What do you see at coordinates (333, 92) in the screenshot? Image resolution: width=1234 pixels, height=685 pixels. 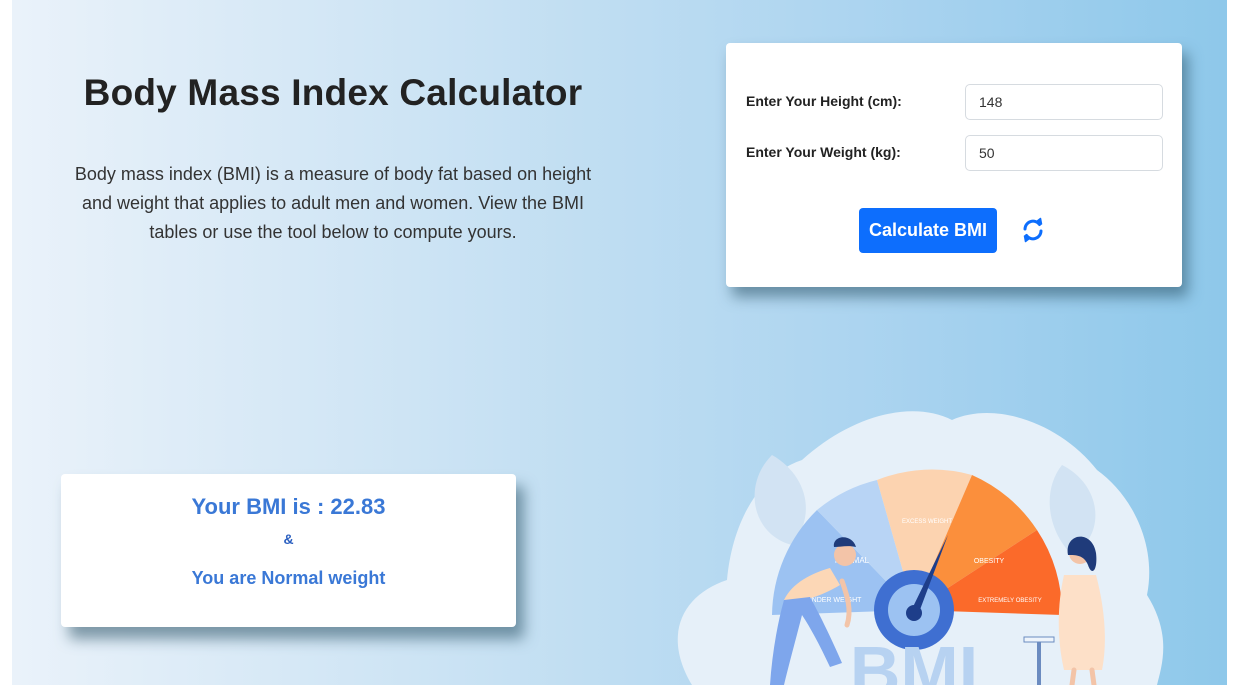 I see `page-title: Body Mass Index Calculator` at bounding box center [333, 92].